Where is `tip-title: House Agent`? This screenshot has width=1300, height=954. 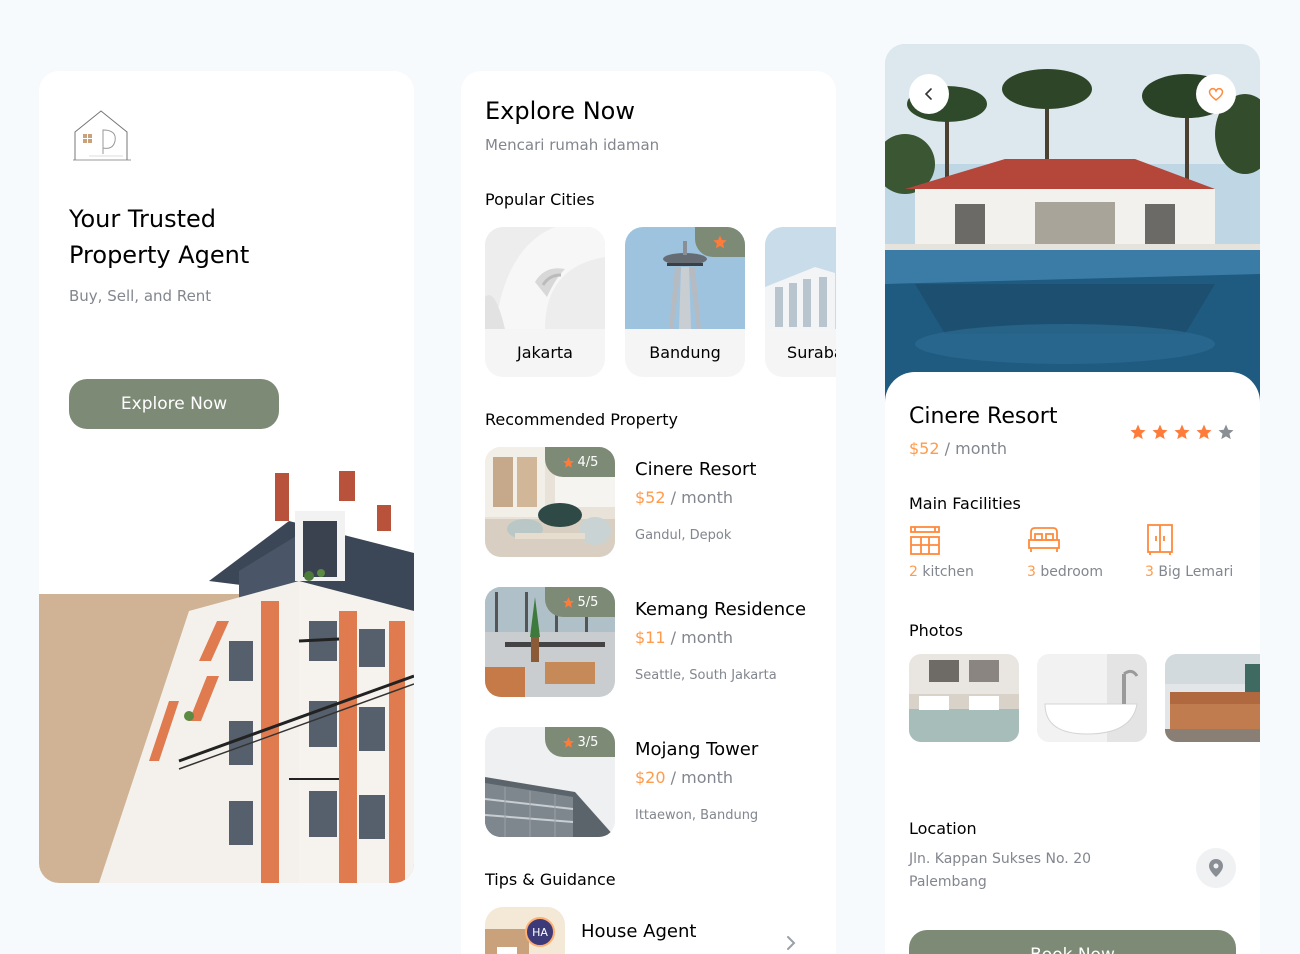 tip-title: House Agent is located at coordinates (639, 931).